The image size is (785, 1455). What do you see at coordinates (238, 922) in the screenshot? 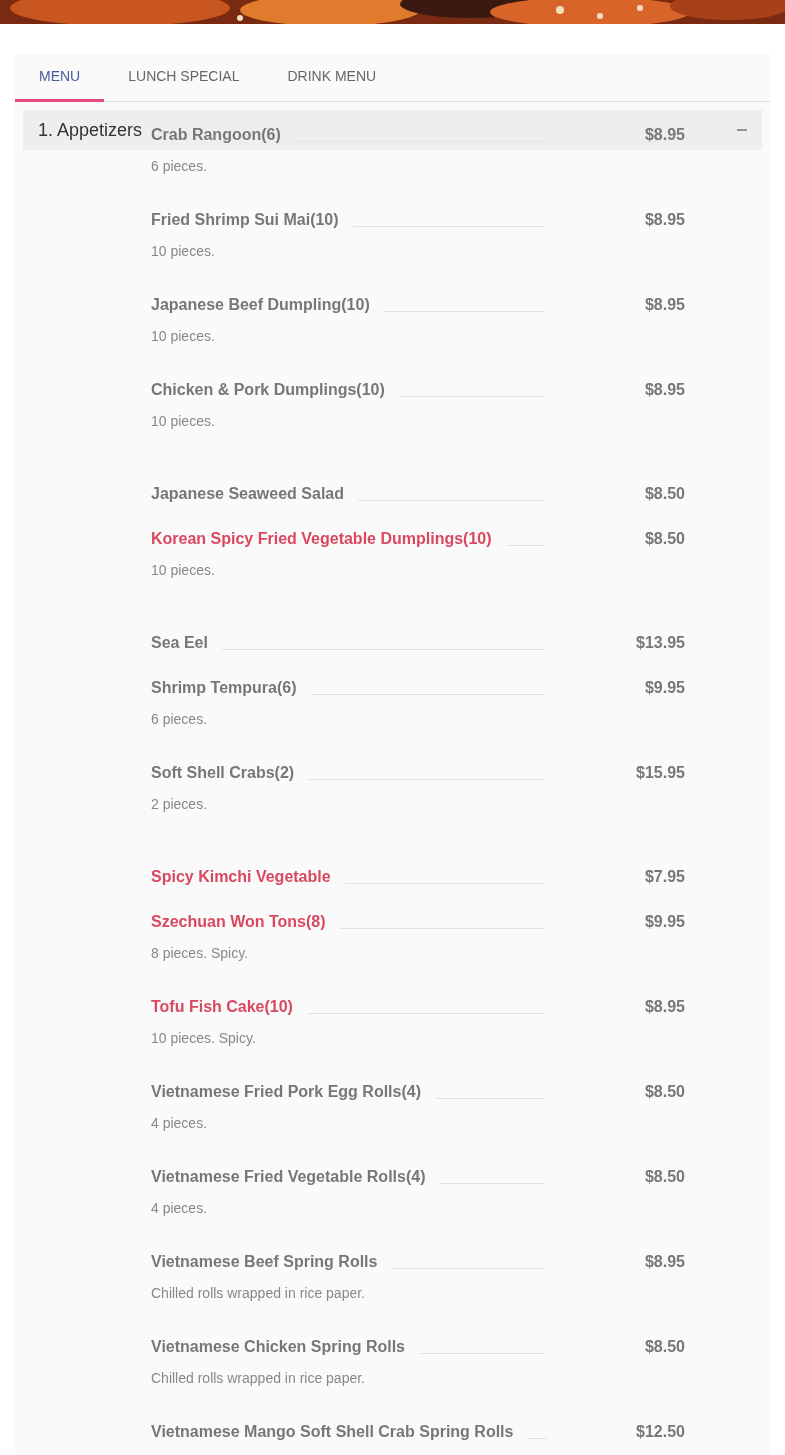
I see `item-name: Szechuan Won Tons(8)` at bounding box center [238, 922].